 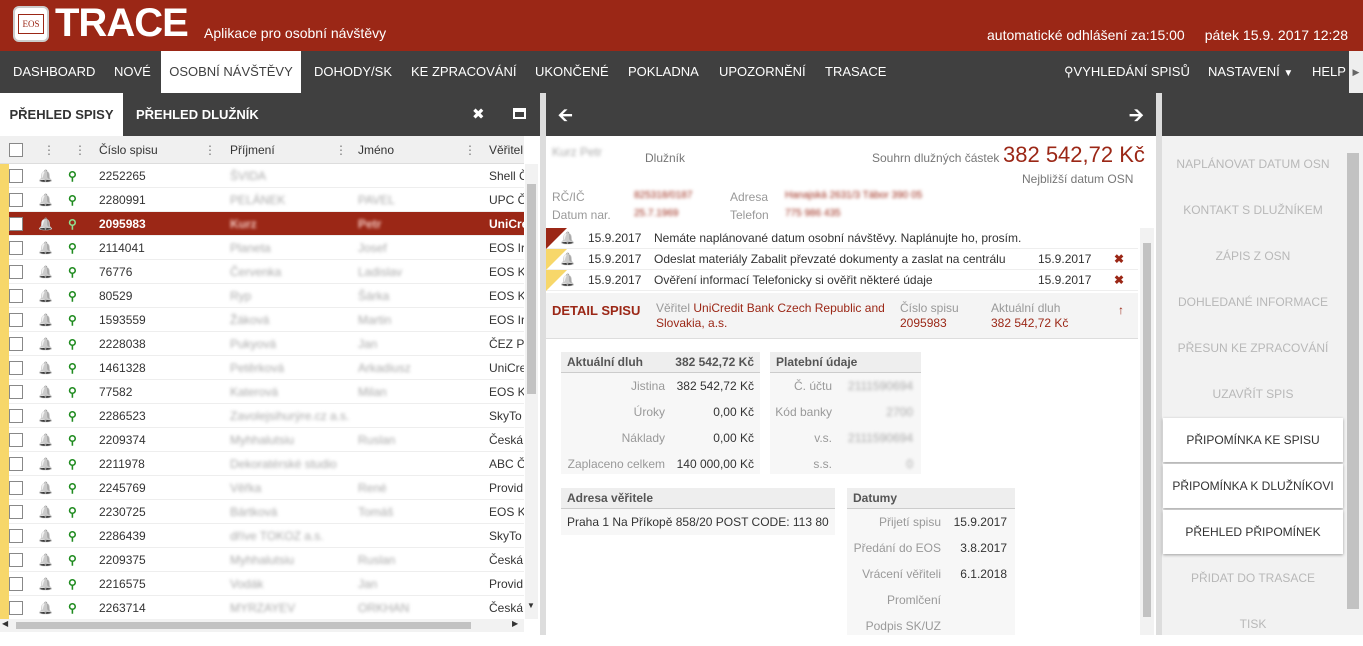 I want to click on nav-trasace: TRASACE, so click(x=855, y=72).